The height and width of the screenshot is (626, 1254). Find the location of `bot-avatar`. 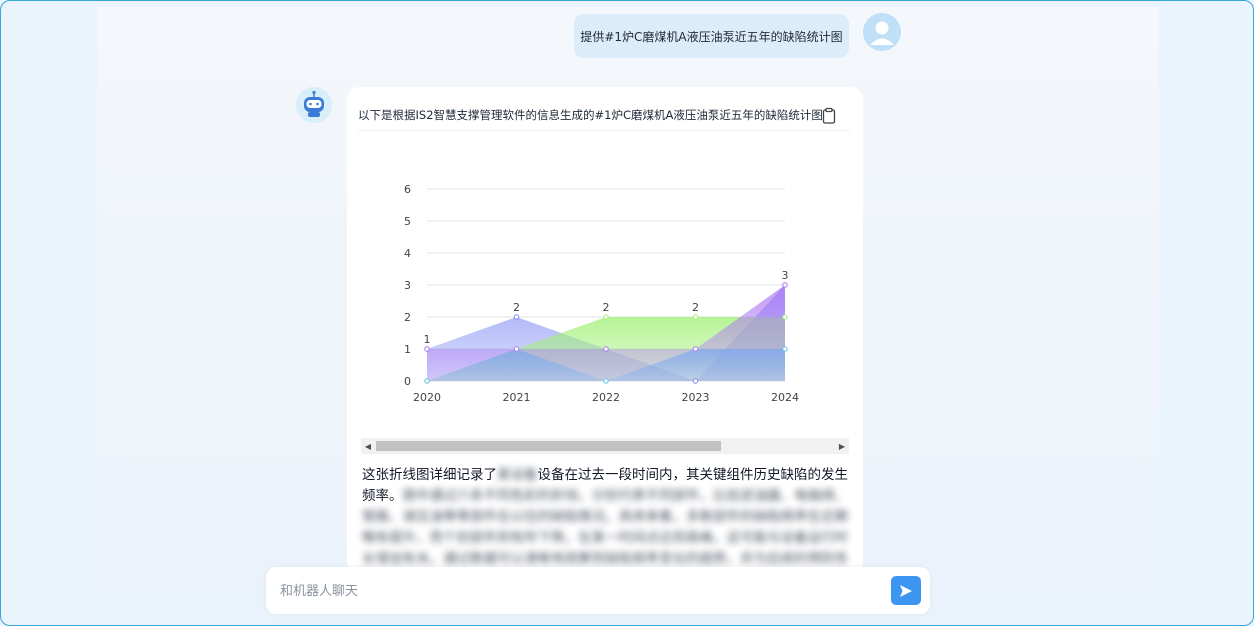

bot-avatar is located at coordinates (314, 105).